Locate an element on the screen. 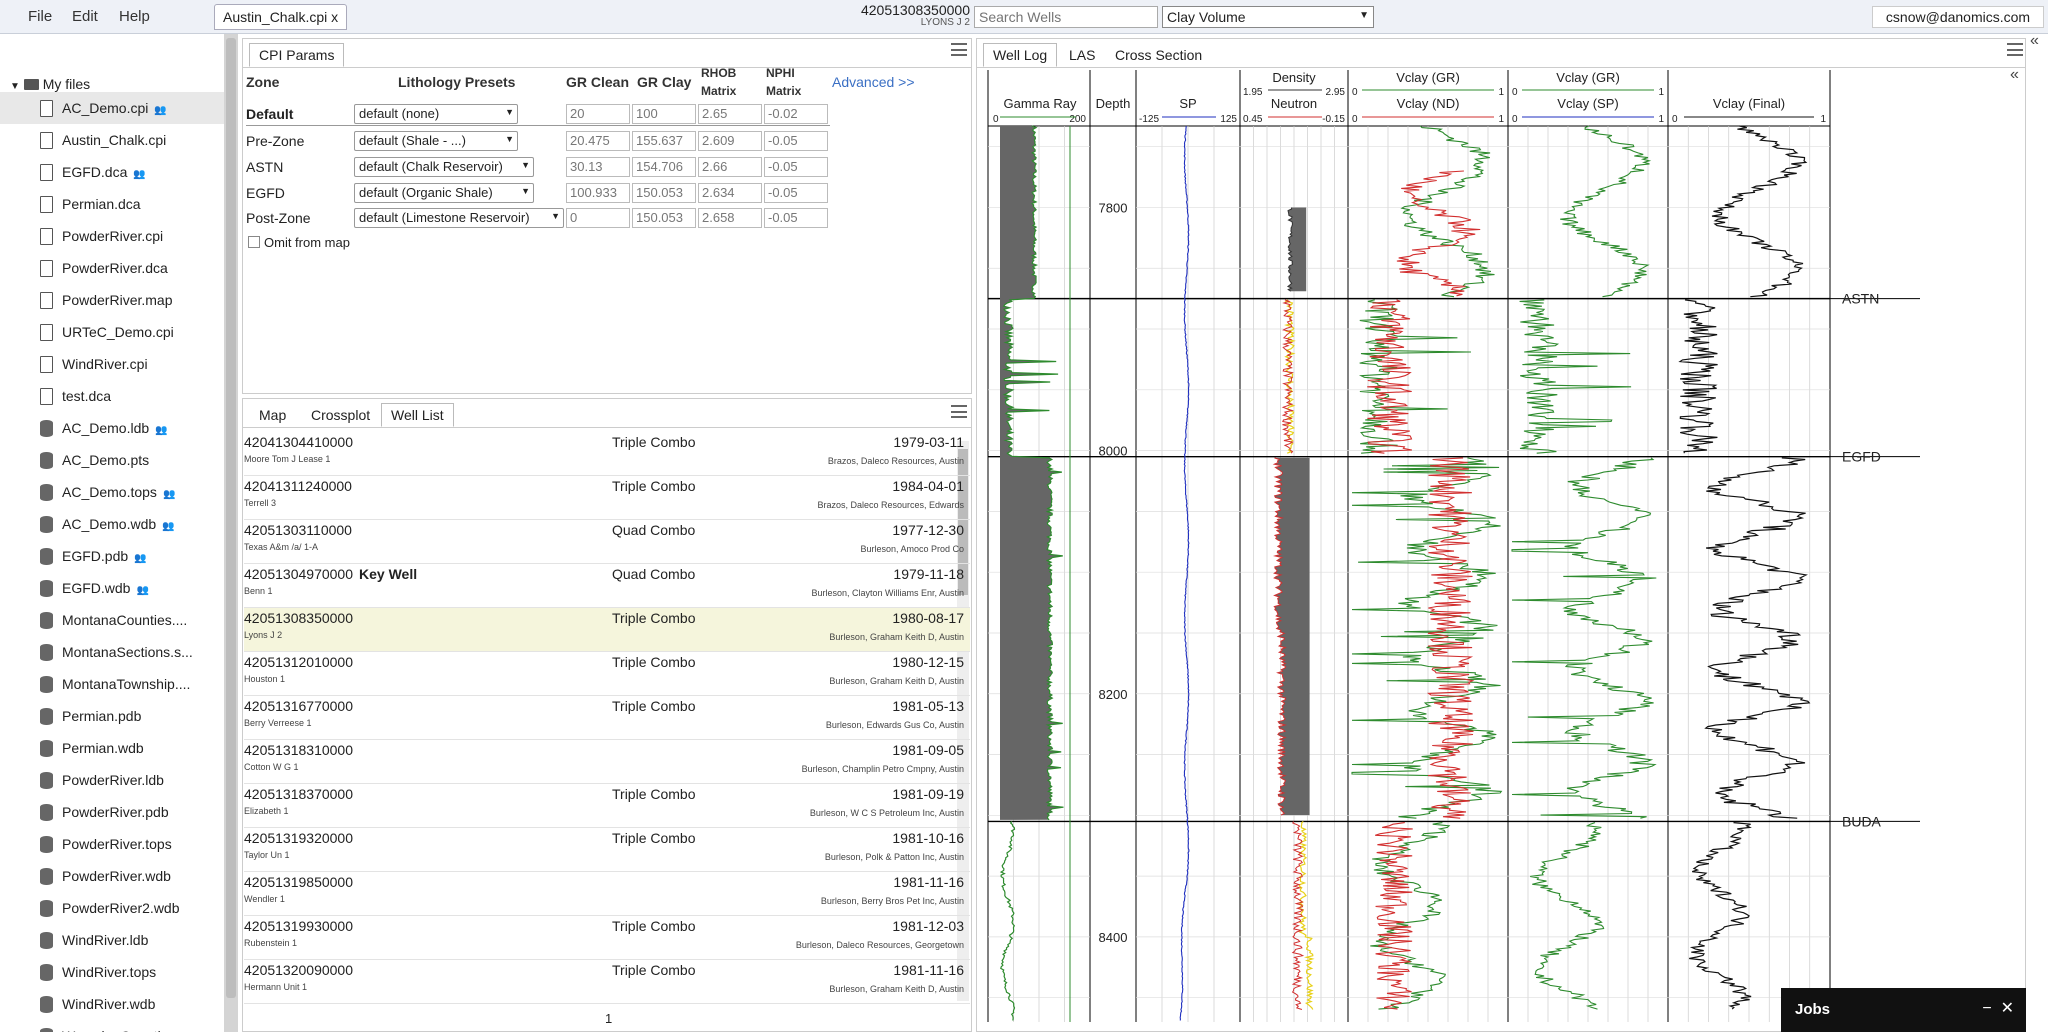  minimize-icon: − is located at coordinates (1986, 1008).